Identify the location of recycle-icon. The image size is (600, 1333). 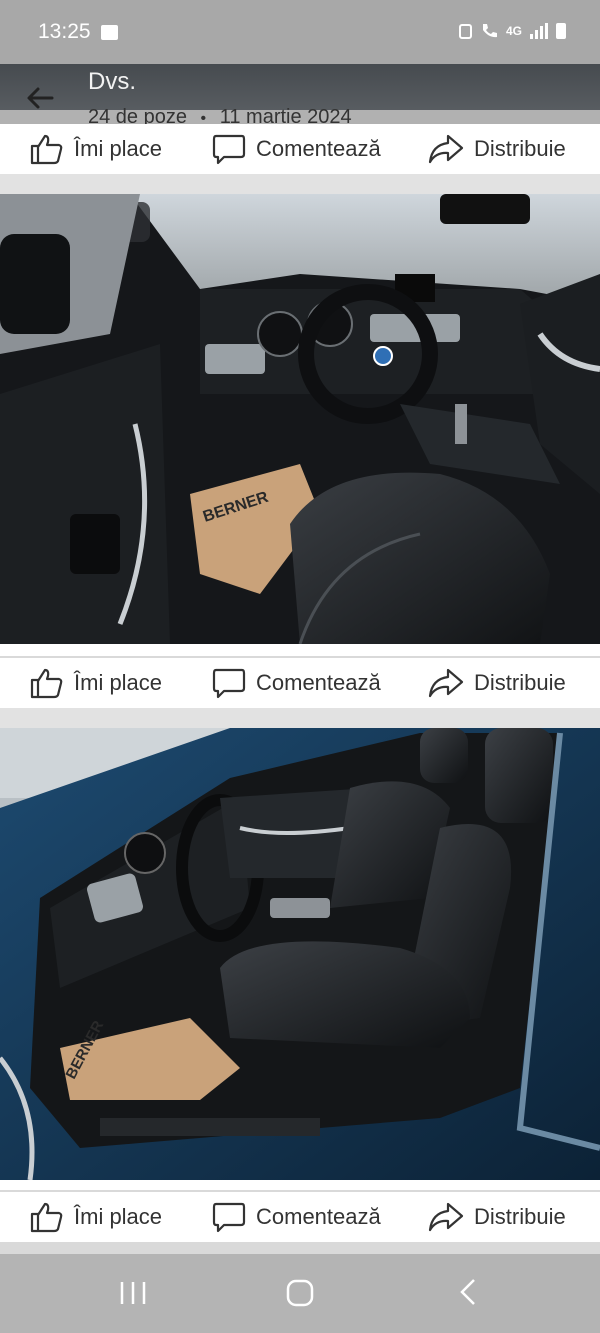
(465, 31).